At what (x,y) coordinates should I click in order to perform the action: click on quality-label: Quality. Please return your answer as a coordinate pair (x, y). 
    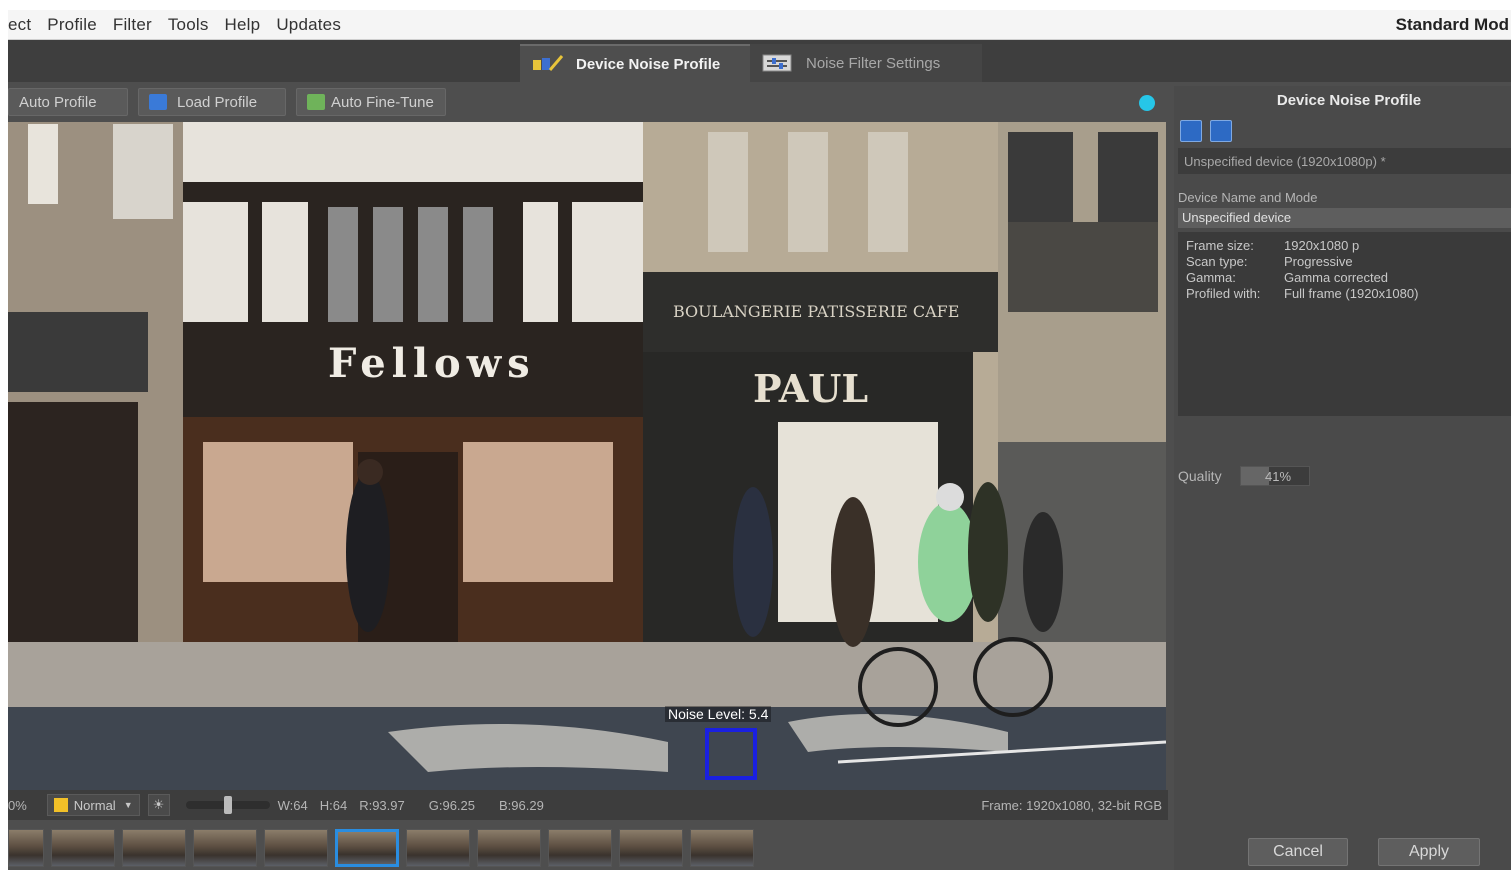
    Looking at the image, I should click on (1200, 476).